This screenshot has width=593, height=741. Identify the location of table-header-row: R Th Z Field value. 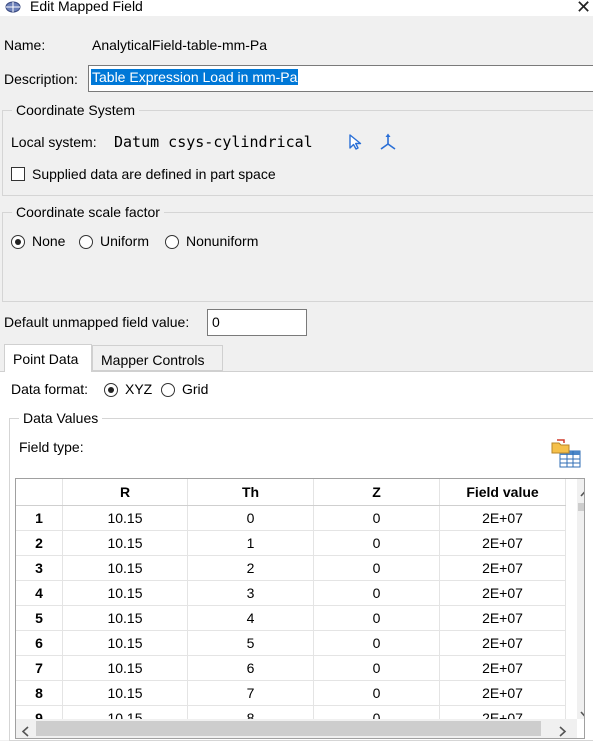
(291, 492).